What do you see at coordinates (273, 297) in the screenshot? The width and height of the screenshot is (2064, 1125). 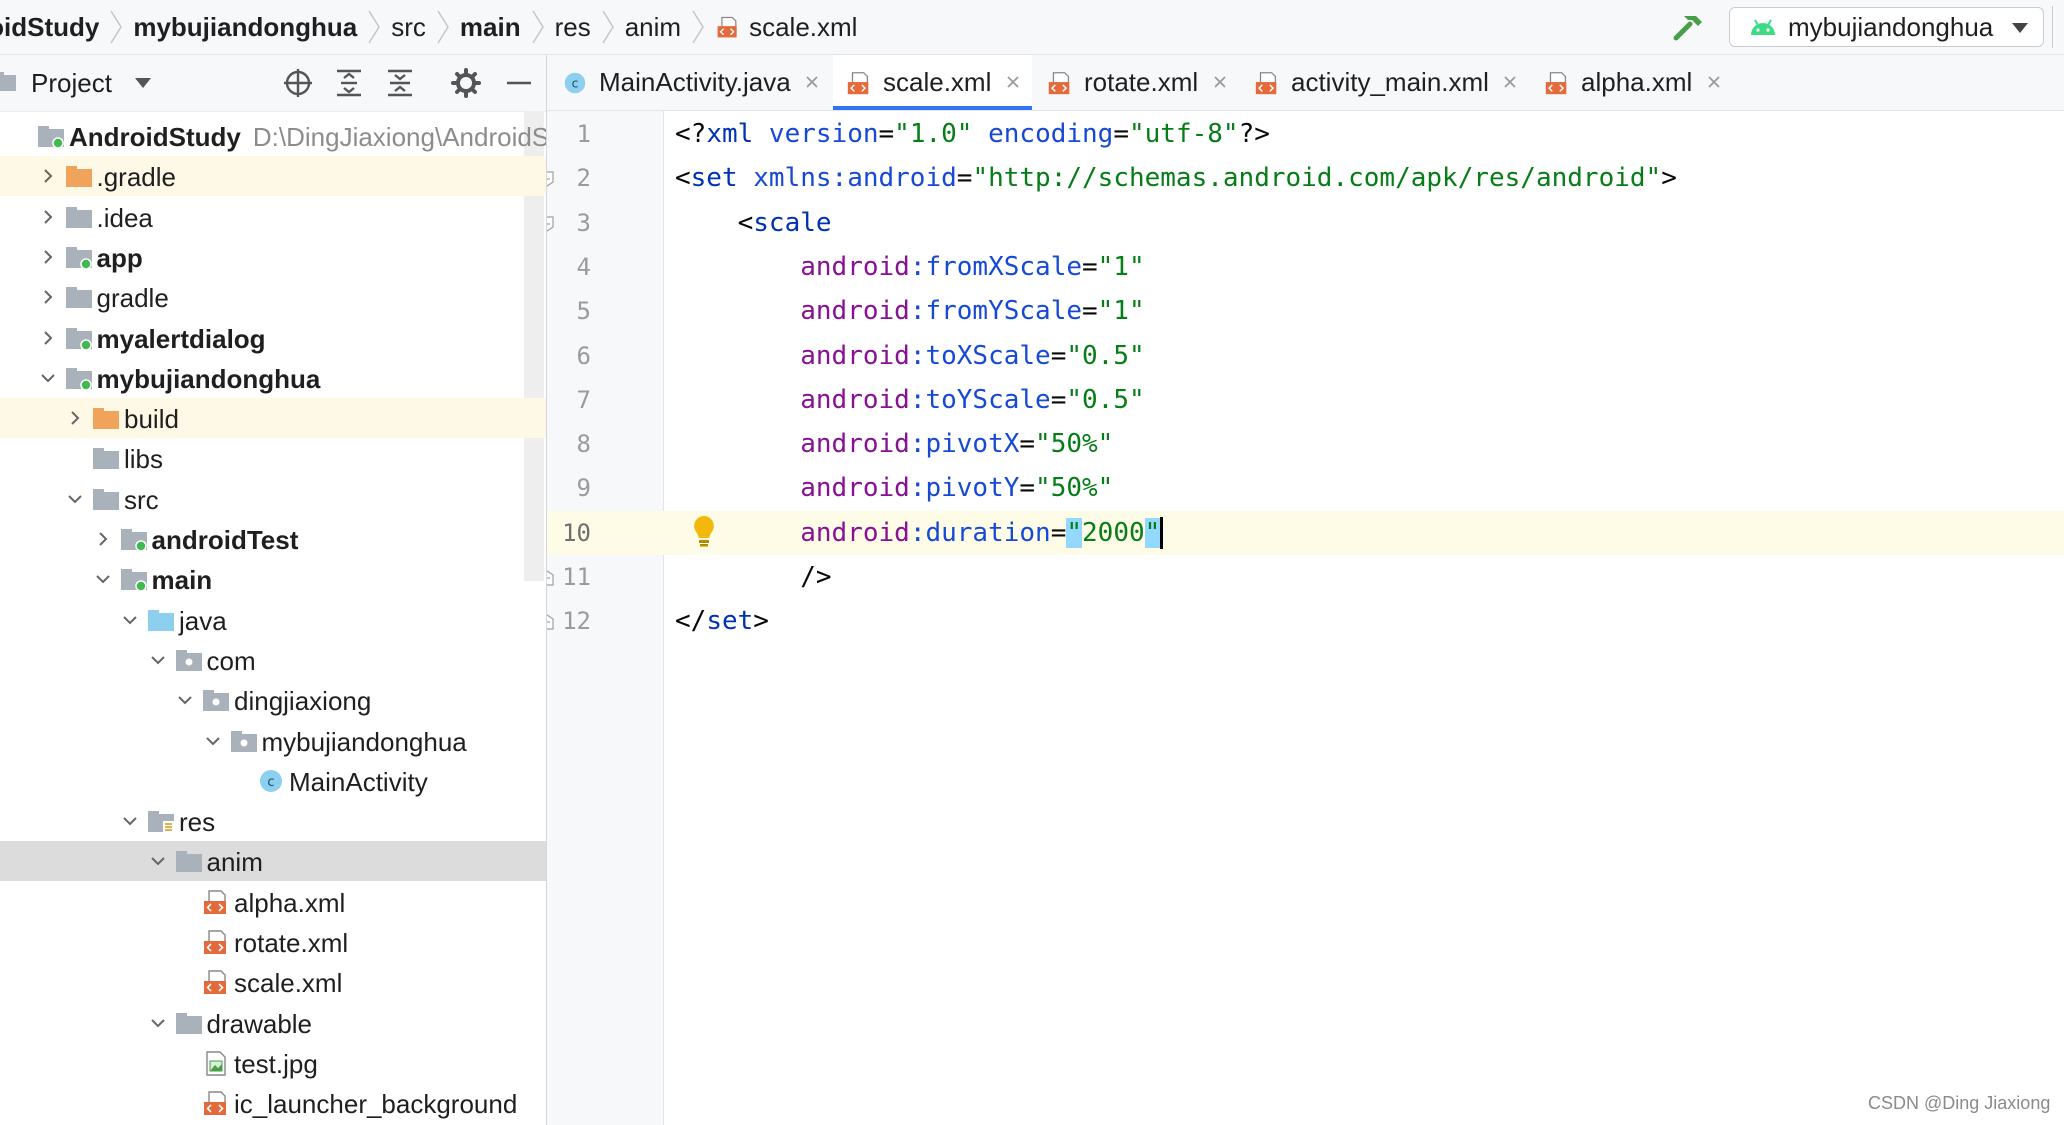 I see `tree-node: gradle` at bounding box center [273, 297].